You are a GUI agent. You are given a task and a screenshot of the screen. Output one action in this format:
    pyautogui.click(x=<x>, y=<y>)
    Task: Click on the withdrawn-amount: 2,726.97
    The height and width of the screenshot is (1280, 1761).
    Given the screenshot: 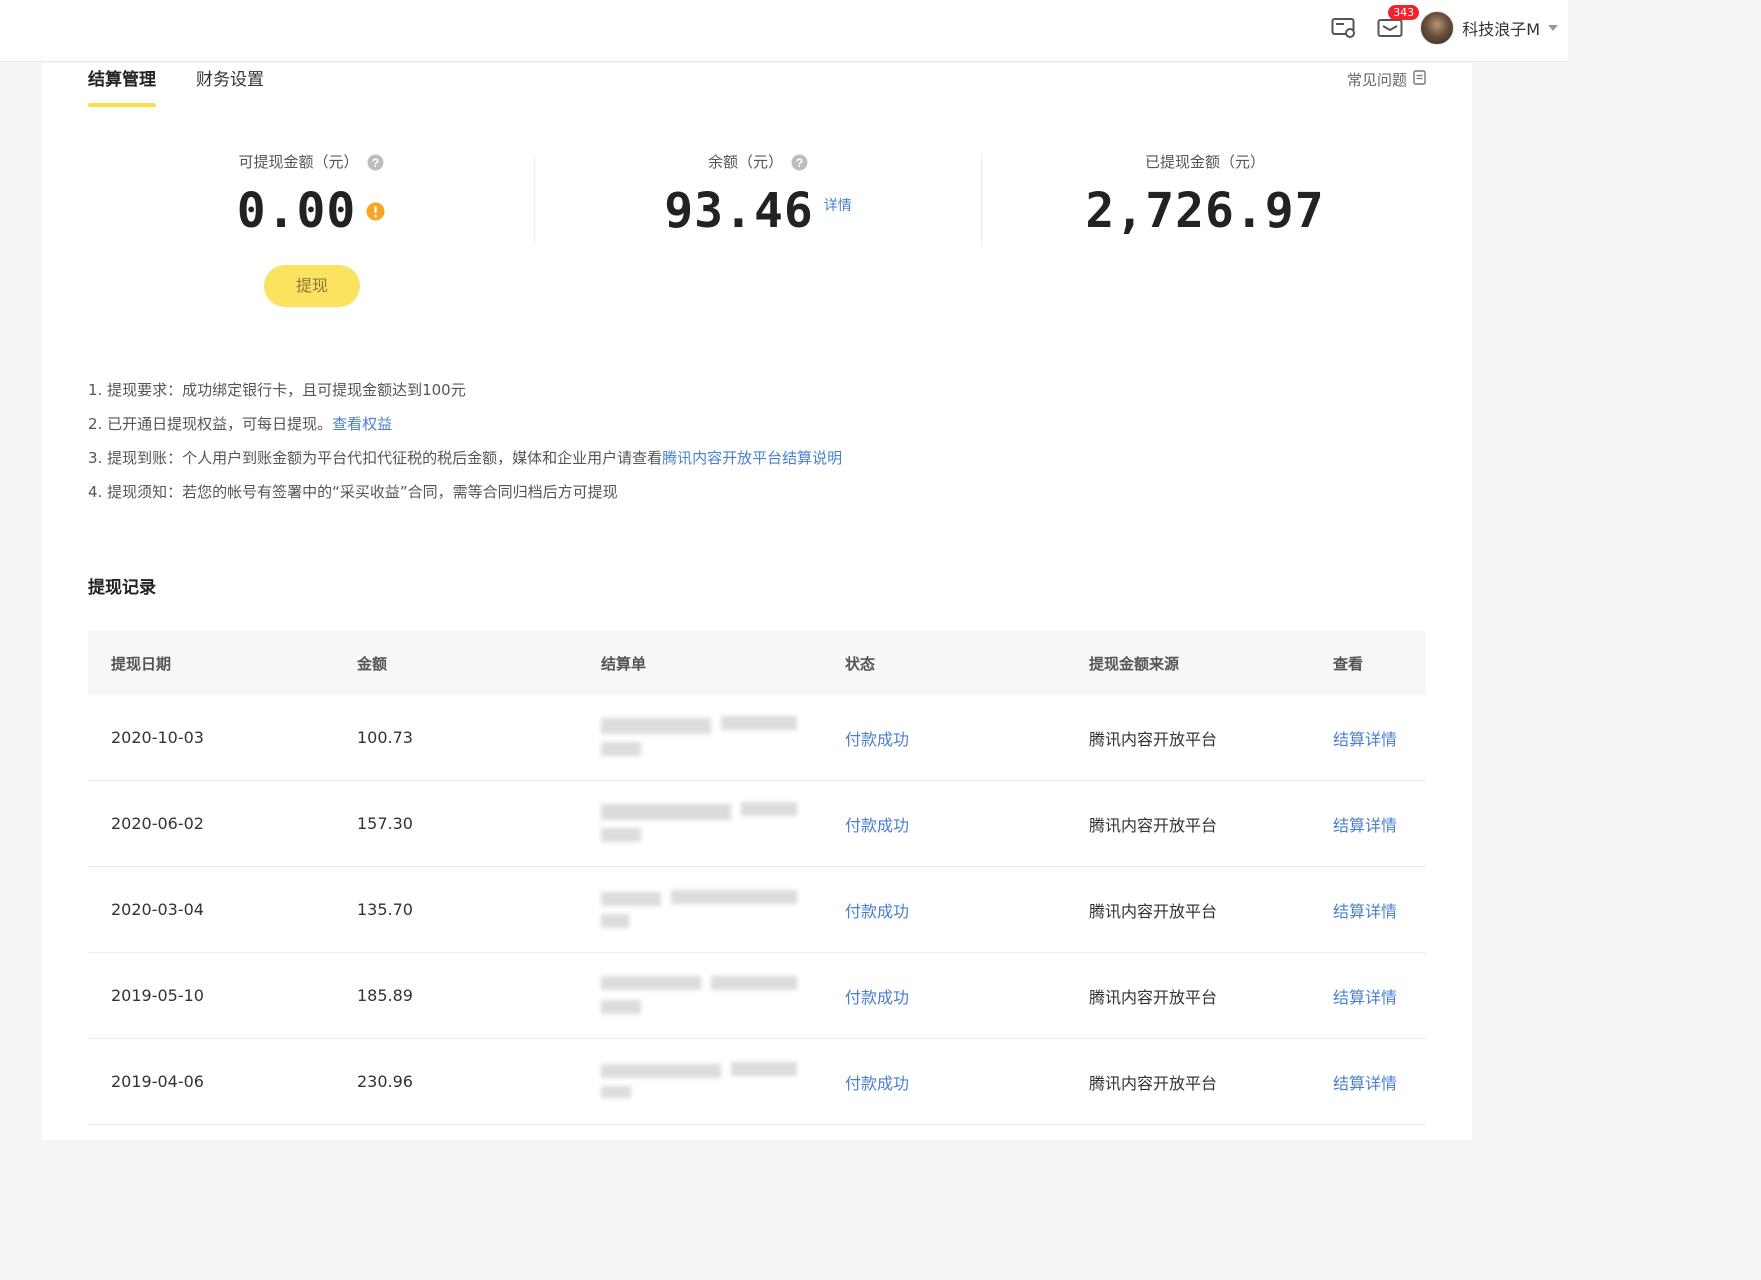 What is the action you would take?
    pyautogui.click(x=1205, y=211)
    